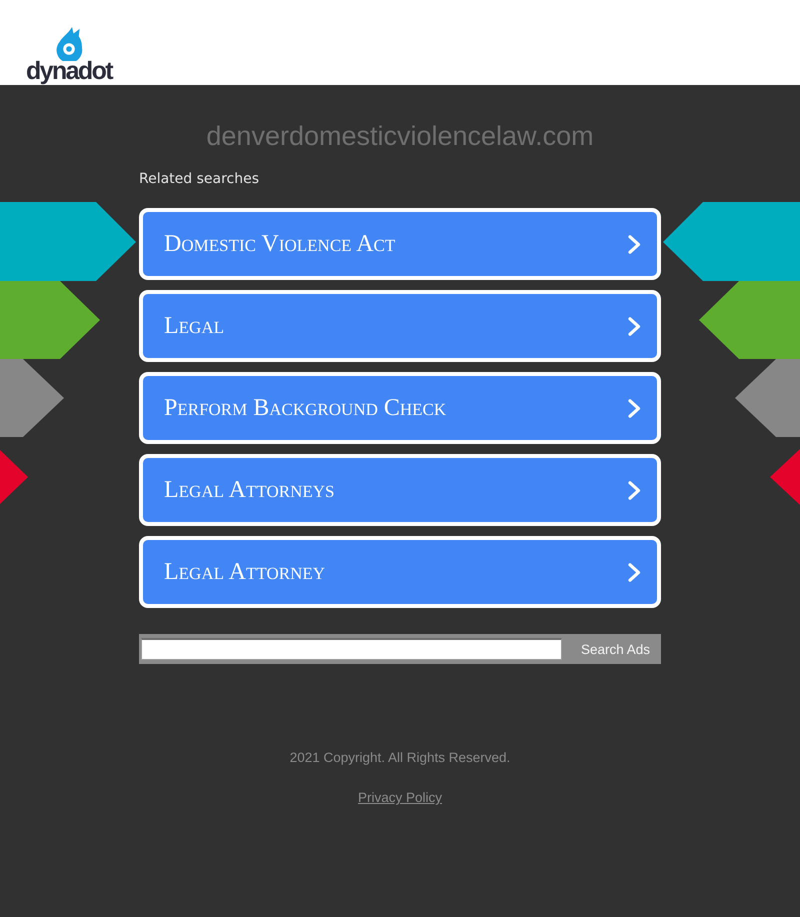 The height and width of the screenshot is (917, 800). What do you see at coordinates (69, 71) in the screenshot?
I see `logo-text: dynadot` at bounding box center [69, 71].